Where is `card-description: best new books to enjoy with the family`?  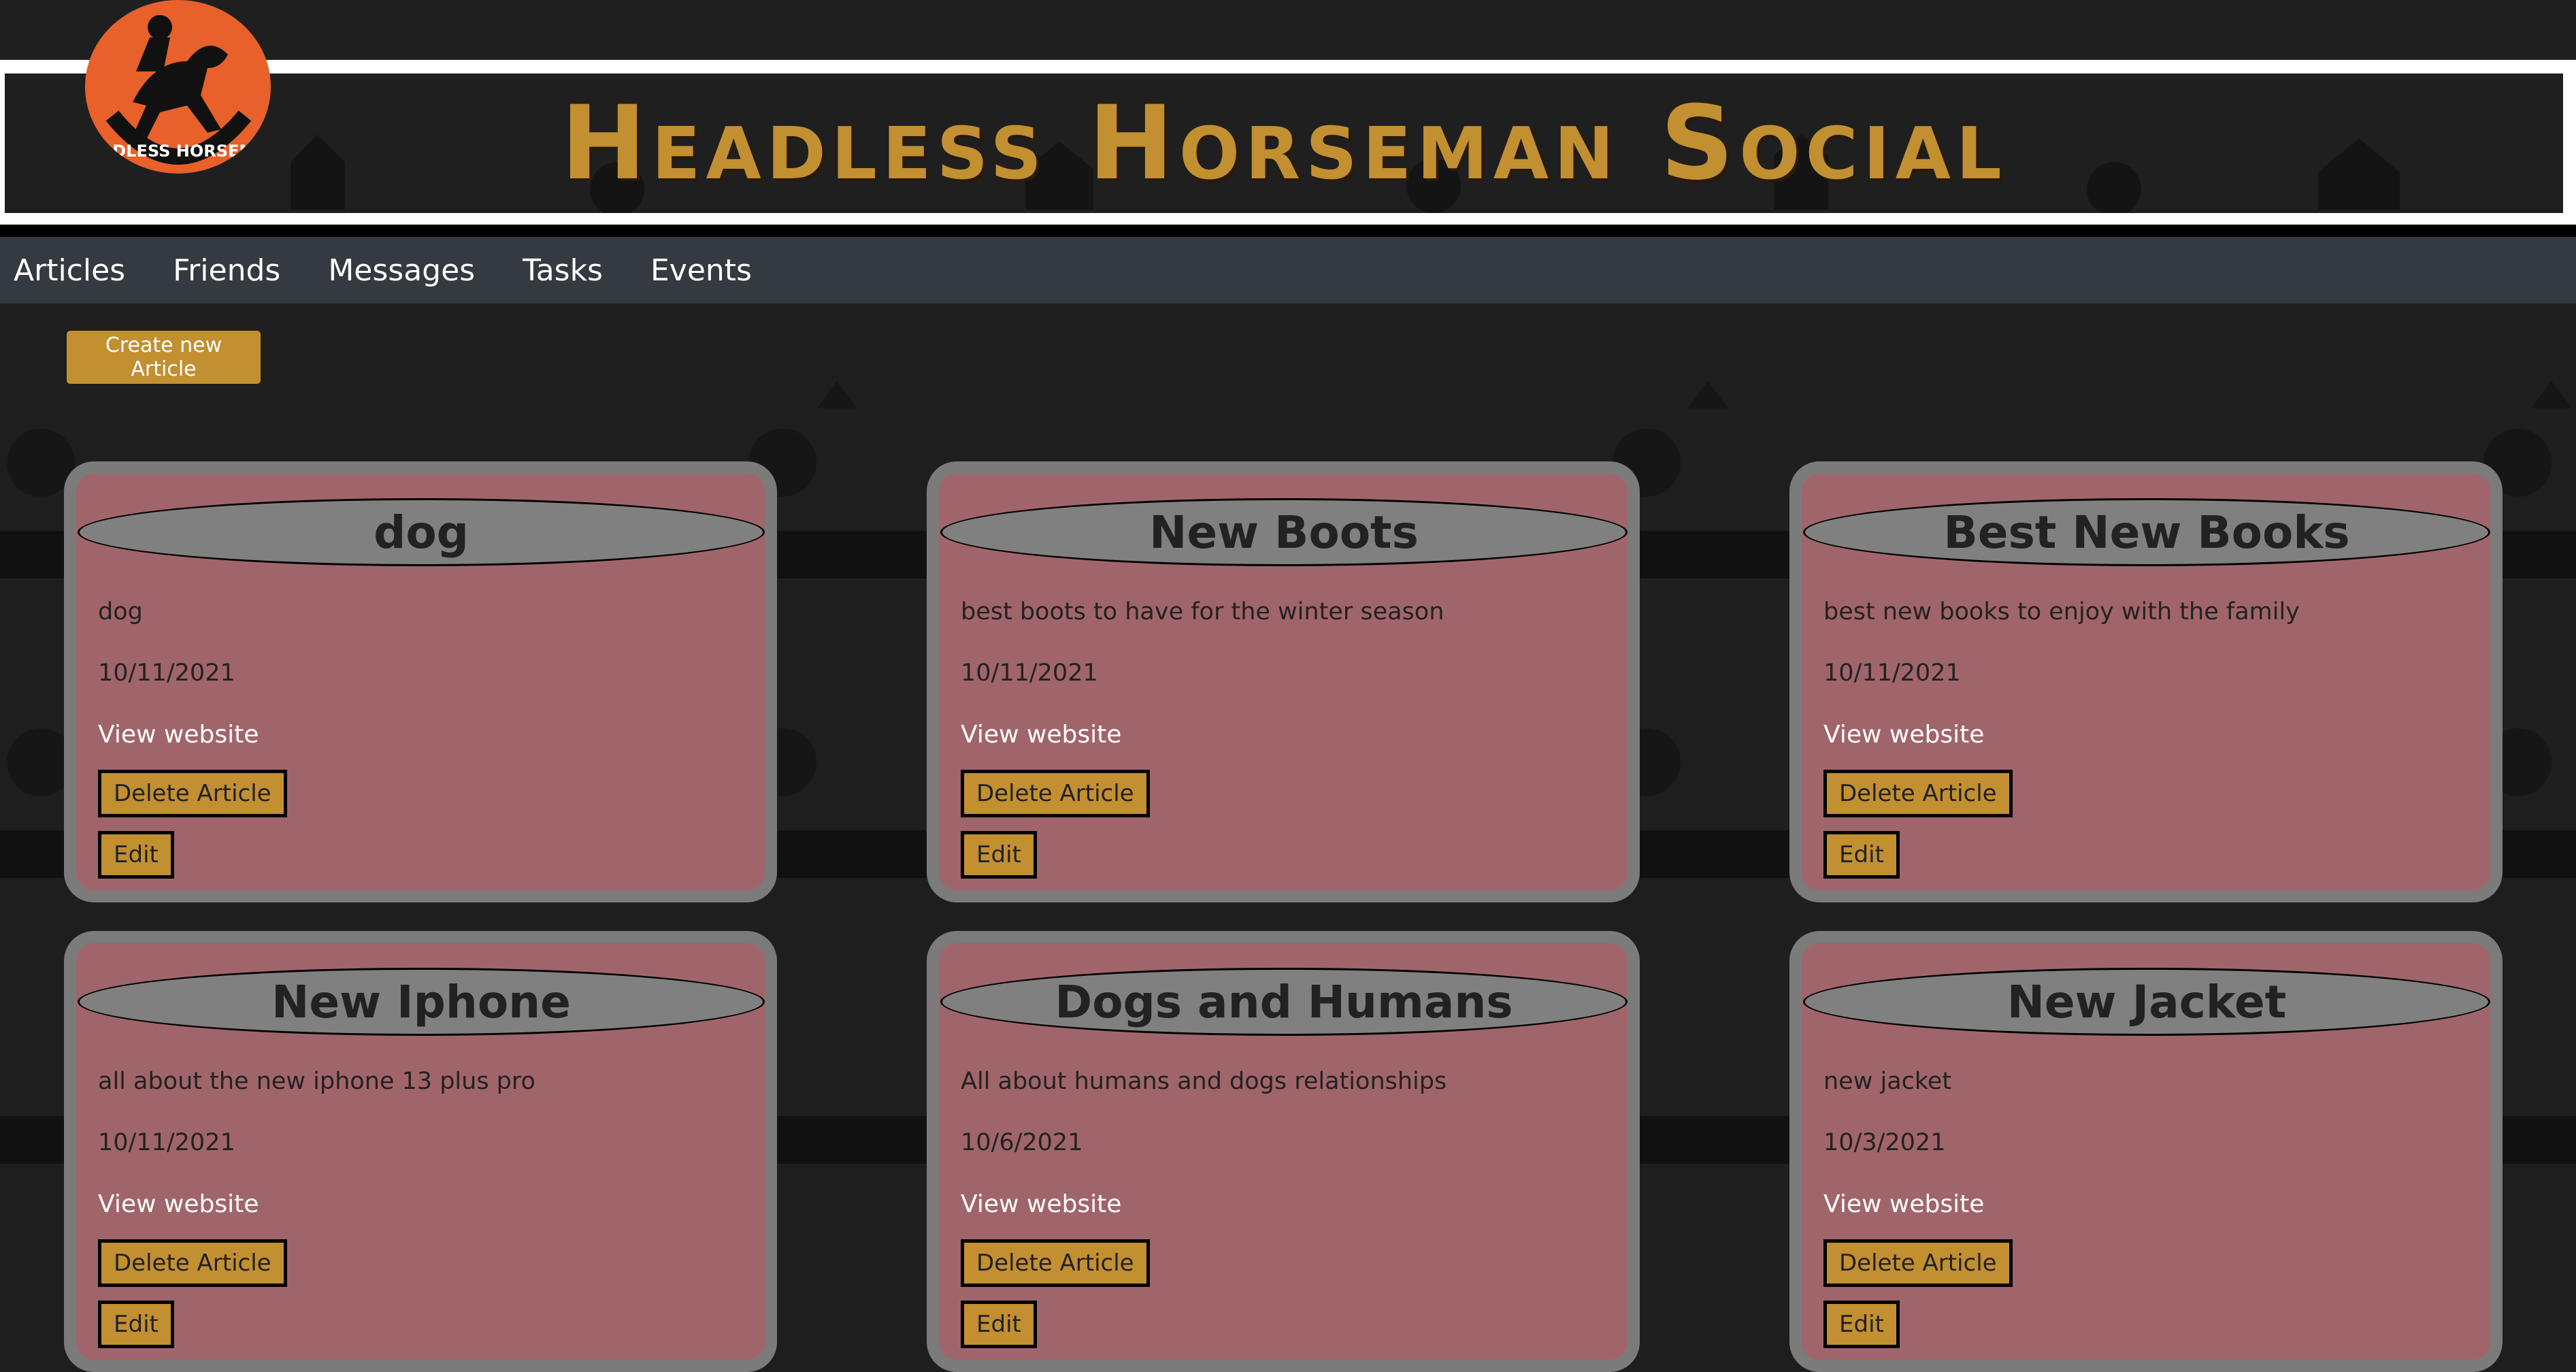 card-description: best new books to enjoy with the family is located at coordinates (2061, 611).